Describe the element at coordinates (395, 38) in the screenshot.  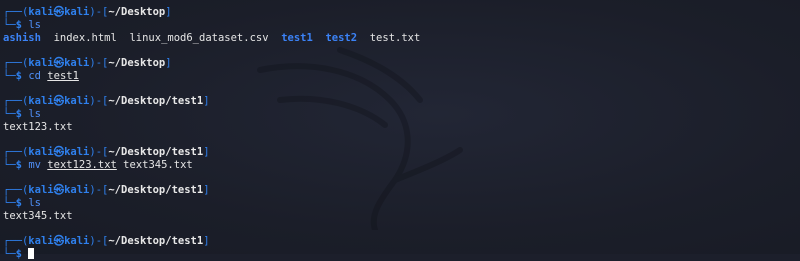
I see `file-entry: test.txt` at that location.